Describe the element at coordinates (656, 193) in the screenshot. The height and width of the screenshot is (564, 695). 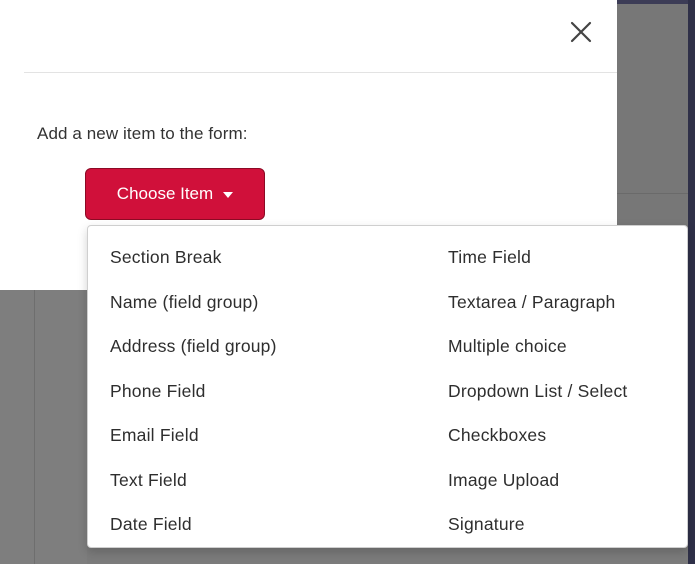
I see `background-divider-right` at that location.